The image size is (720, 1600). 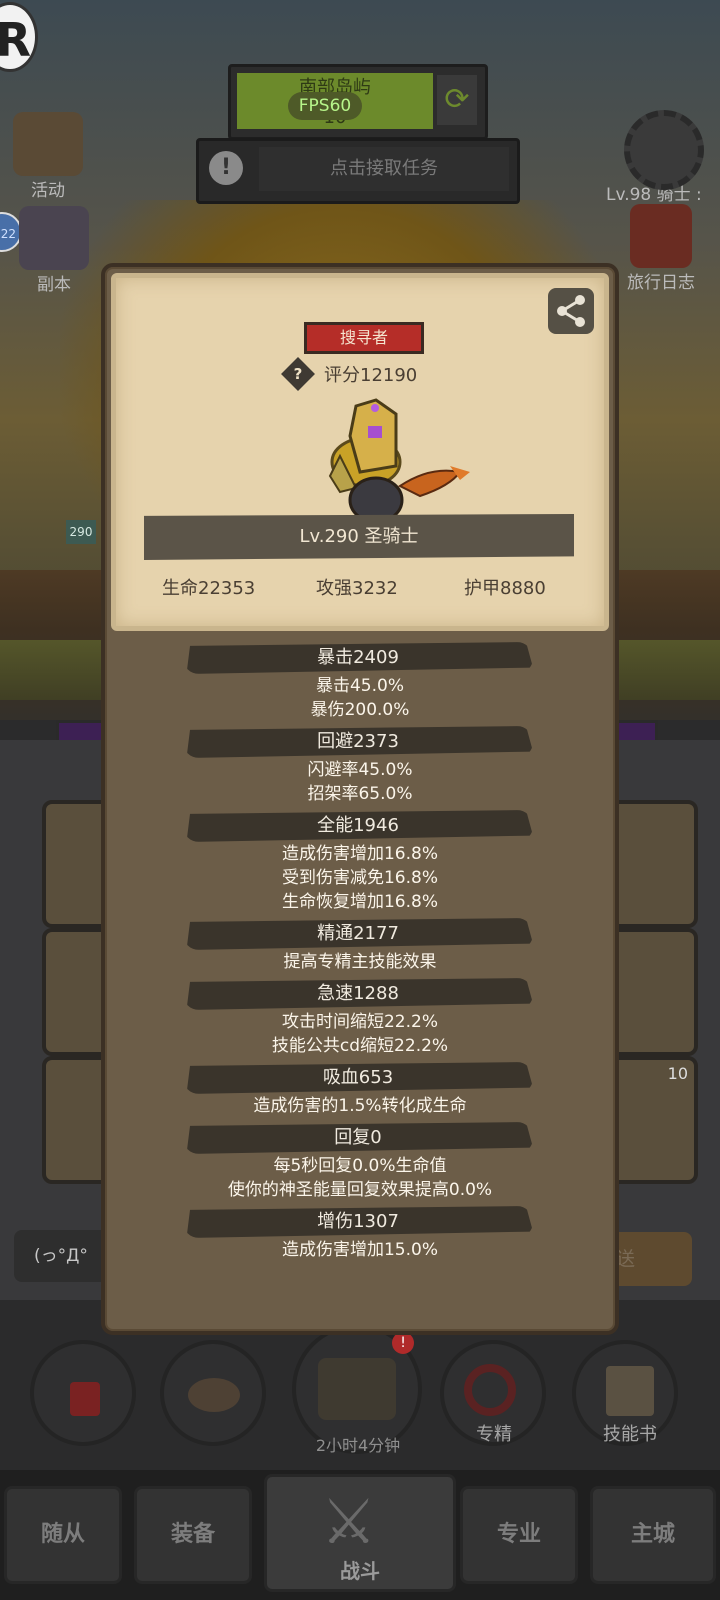 What do you see at coordinates (661, 283) in the screenshot?
I see `travel-log-label: 旅行日志` at bounding box center [661, 283].